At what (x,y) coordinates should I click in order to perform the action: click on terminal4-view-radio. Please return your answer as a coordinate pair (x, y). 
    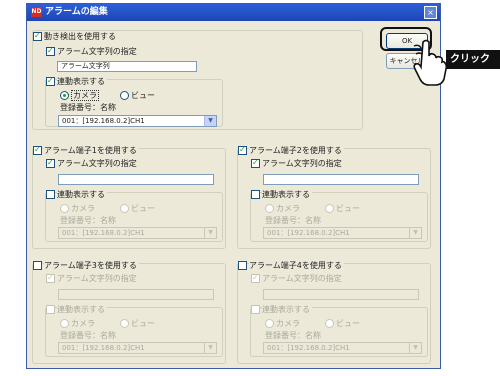
    Looking at the image, I should click on (329, 323).